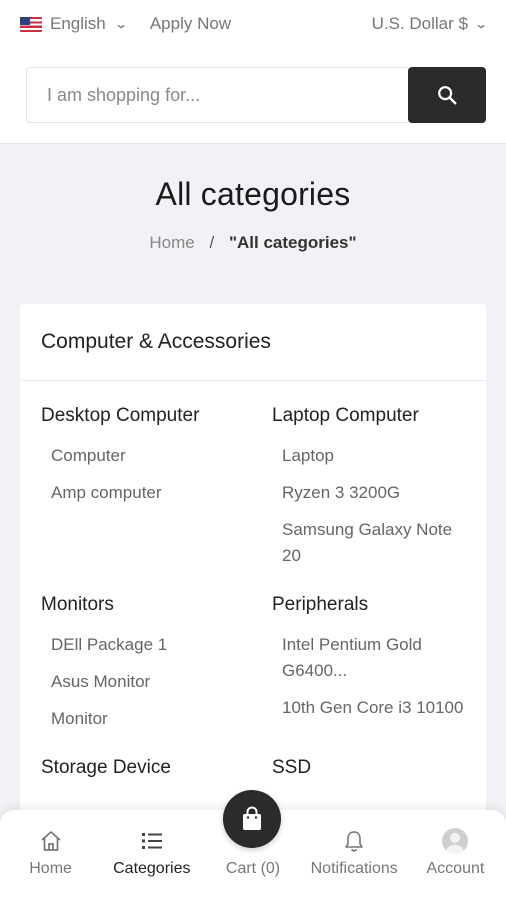 The image size is (506, 900). What do you see at coordinates (171, 242) in the screenshot?
I see `breadcrumb-home: Home` at bounding box center [171, 242].